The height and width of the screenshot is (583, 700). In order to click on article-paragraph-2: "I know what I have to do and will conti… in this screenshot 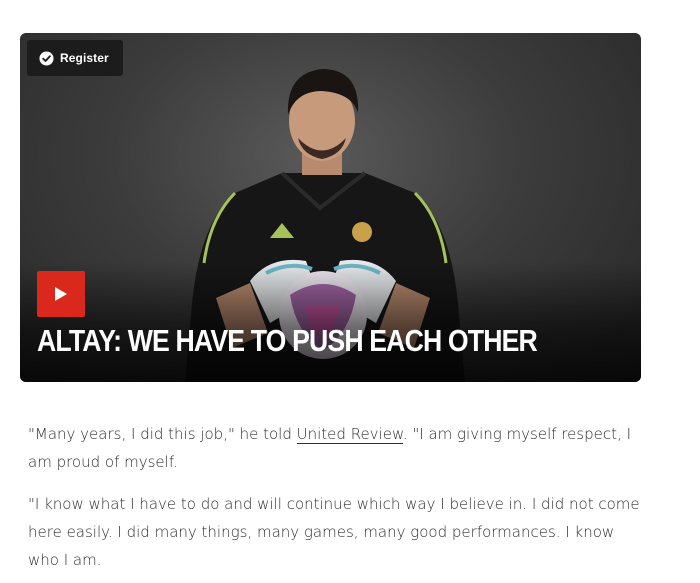, I will do `click(334, 532)`.